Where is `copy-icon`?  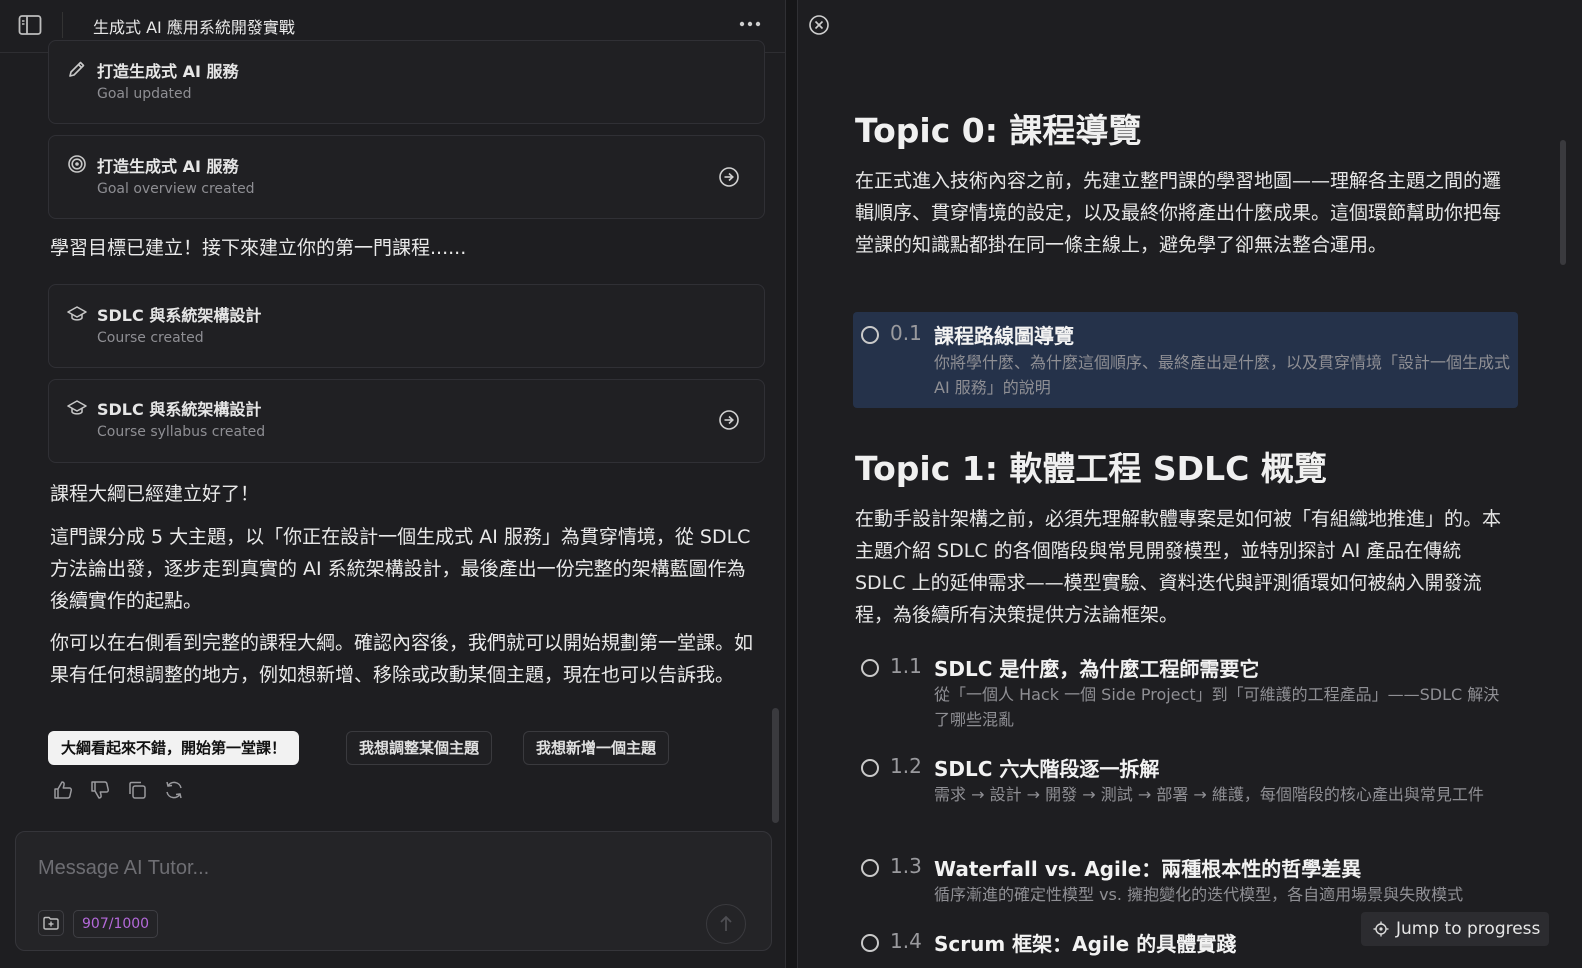 copy-icon is located at coordinates (137, 790).